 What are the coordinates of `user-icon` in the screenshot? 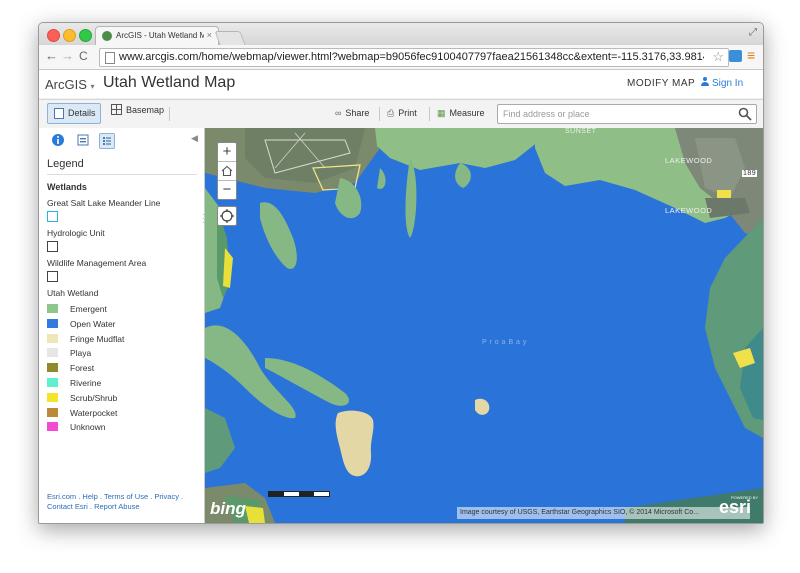 It's located at (705, 81).